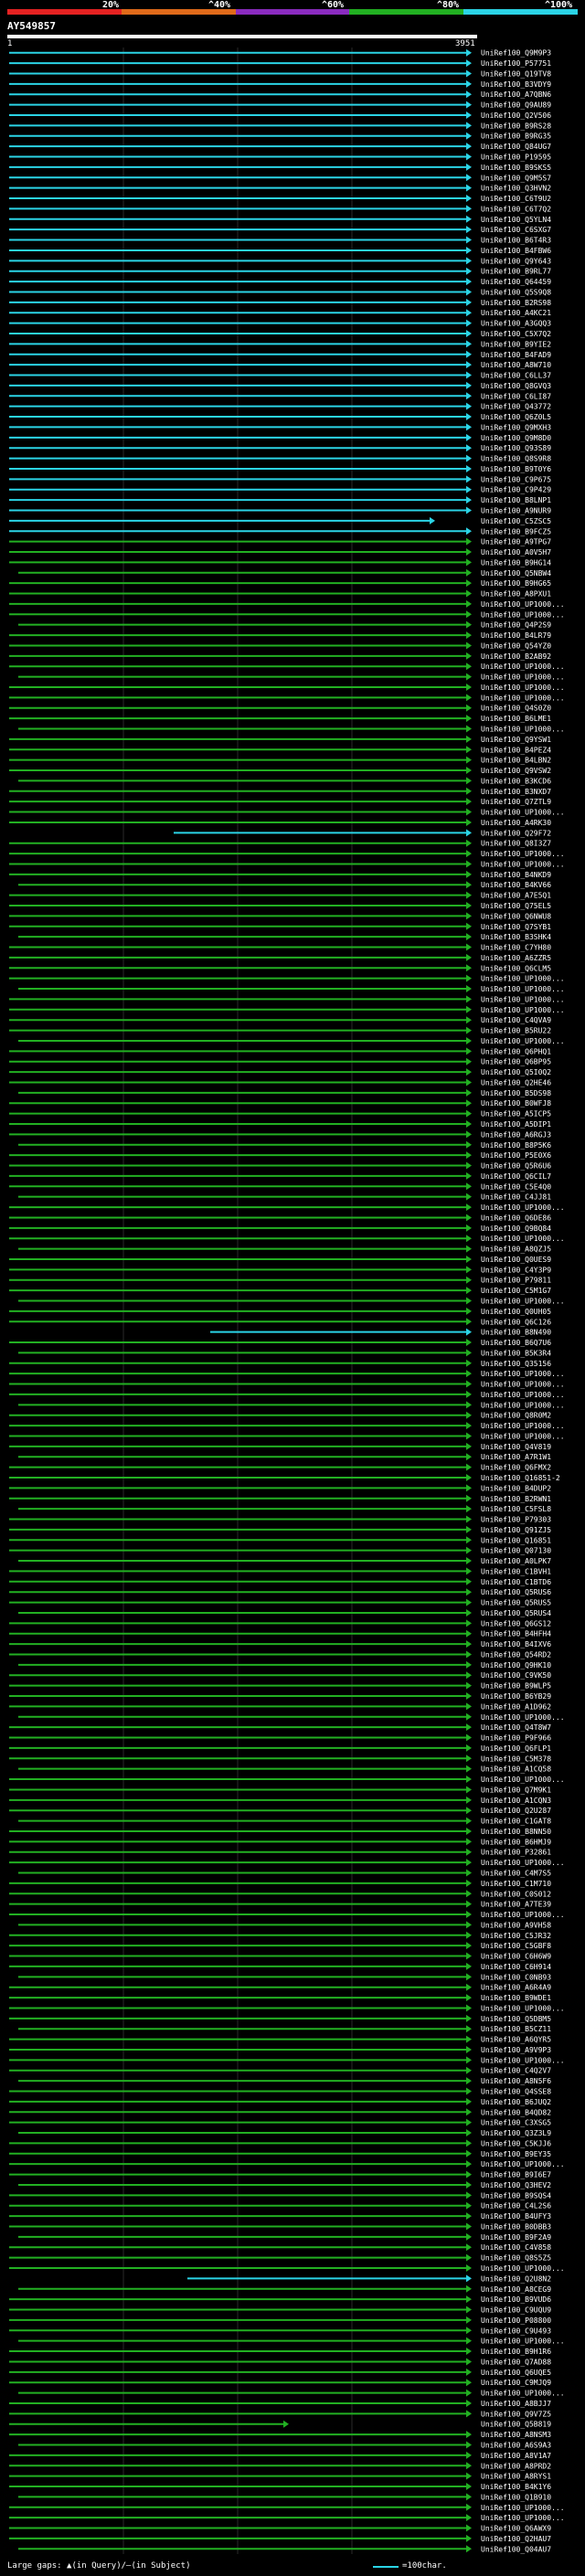 The width and height of the screenshot is (585, 2576). What do you see at coordinates (516, 1801) in the screenshot?
I see `hit-label: UniRef100_A1CQN3` at bounding box center [516, 1801].